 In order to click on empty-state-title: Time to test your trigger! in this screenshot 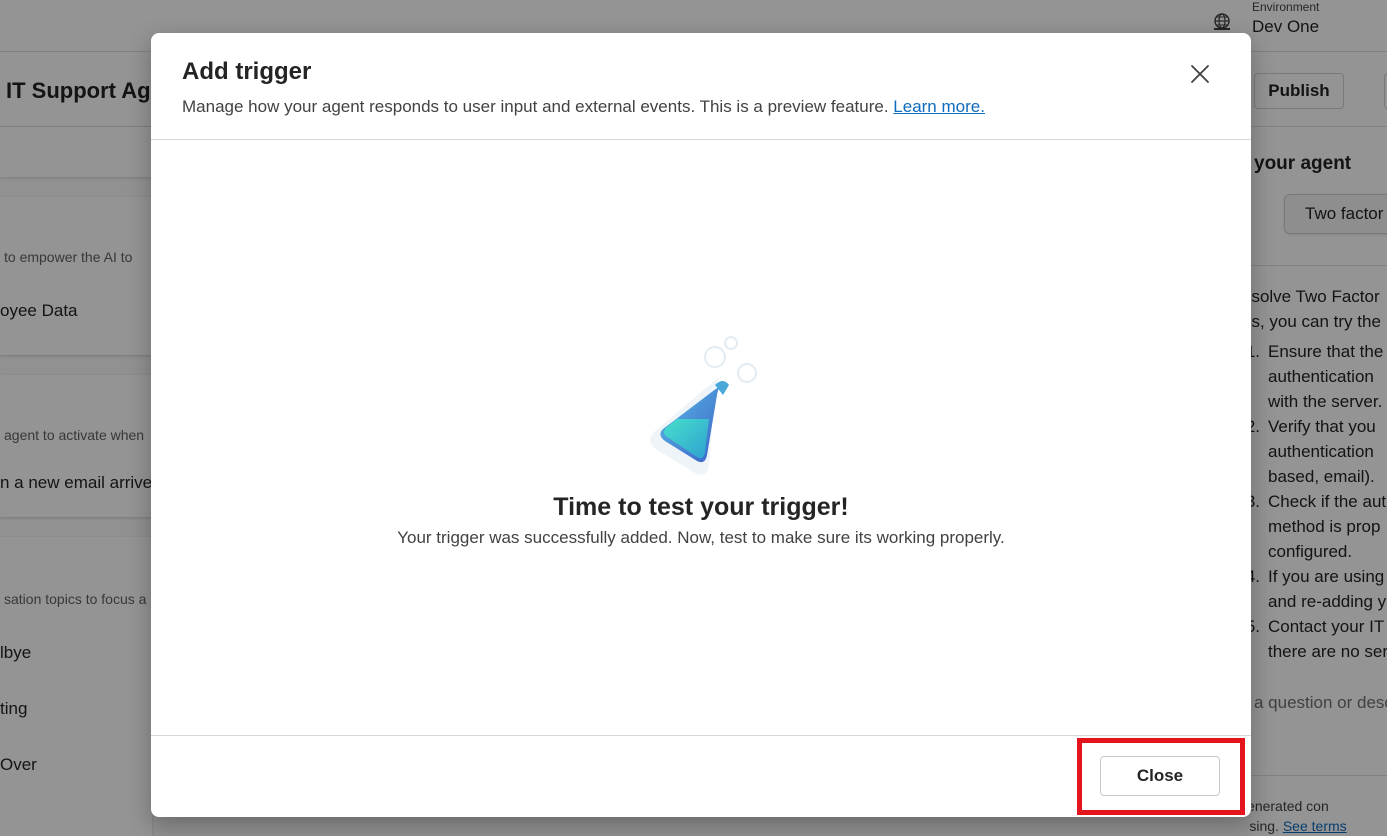, I will do `click(701, 507)`.